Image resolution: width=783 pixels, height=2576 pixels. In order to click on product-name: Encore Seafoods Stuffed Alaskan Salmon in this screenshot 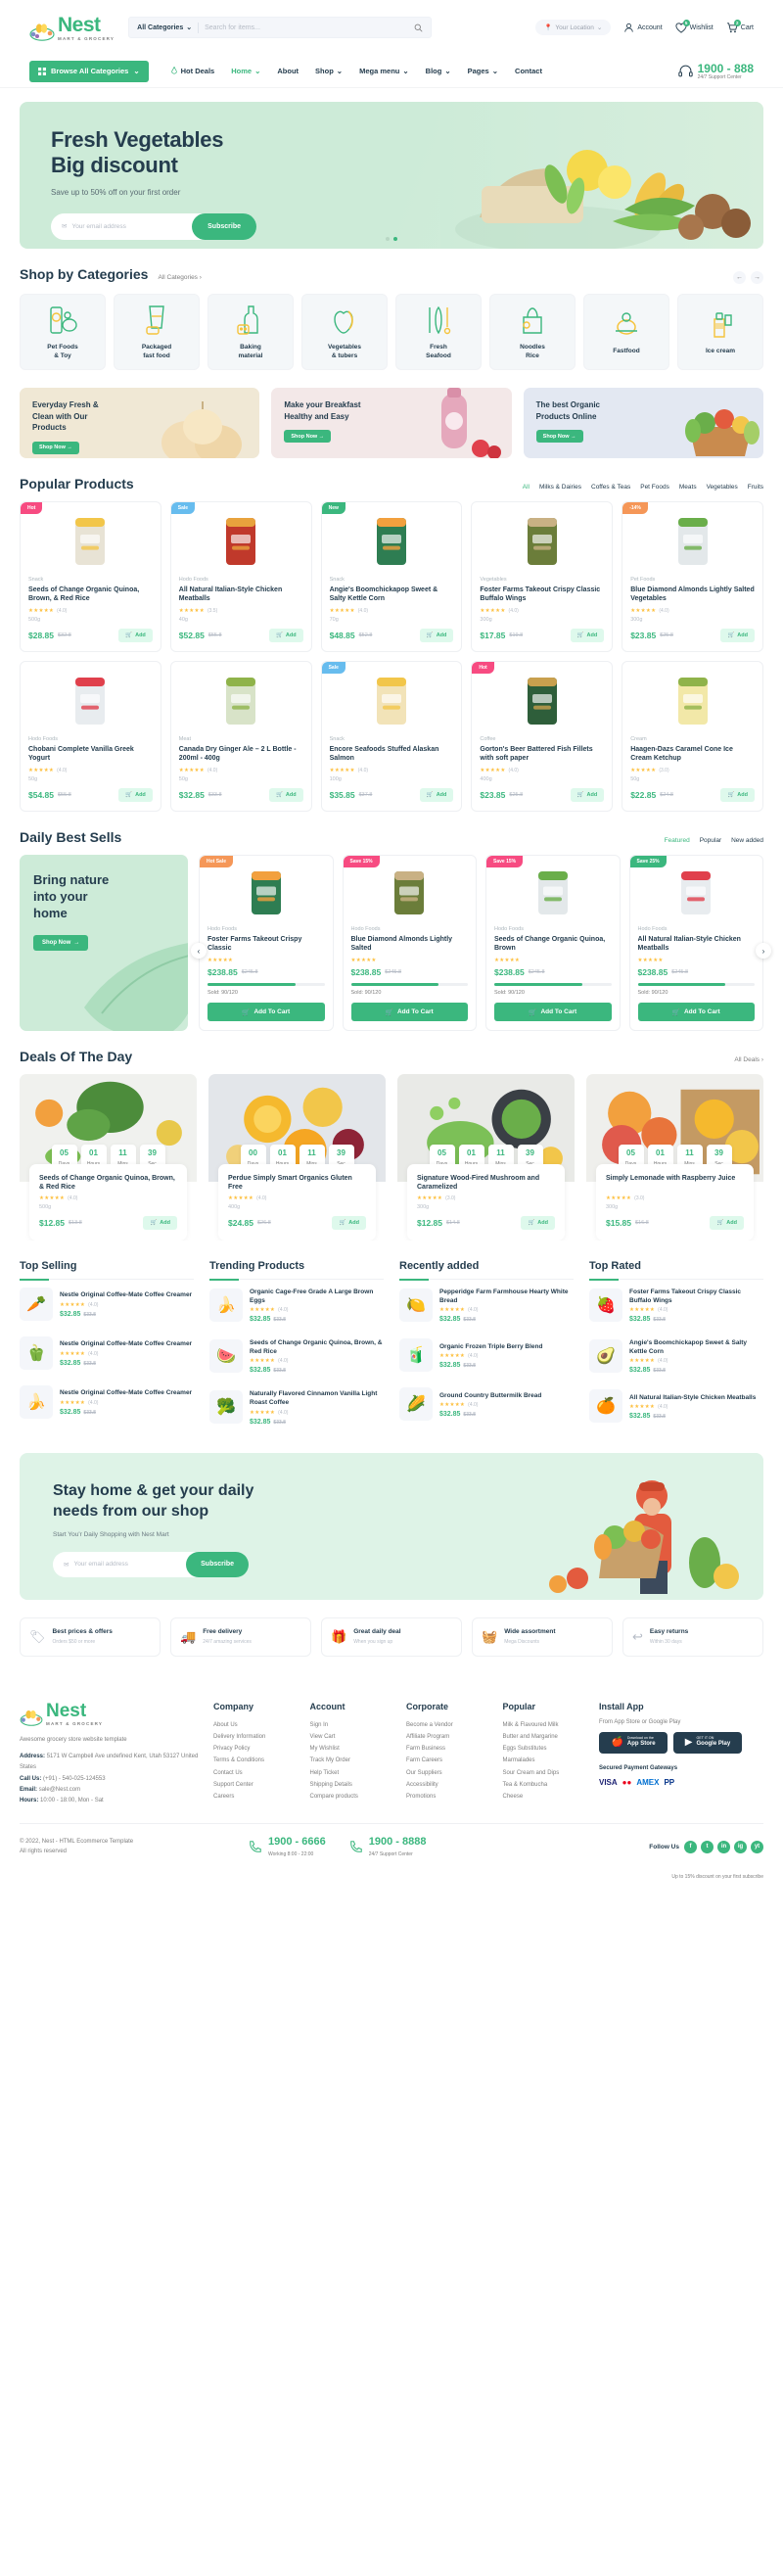, I will do `click(392, 754)`.